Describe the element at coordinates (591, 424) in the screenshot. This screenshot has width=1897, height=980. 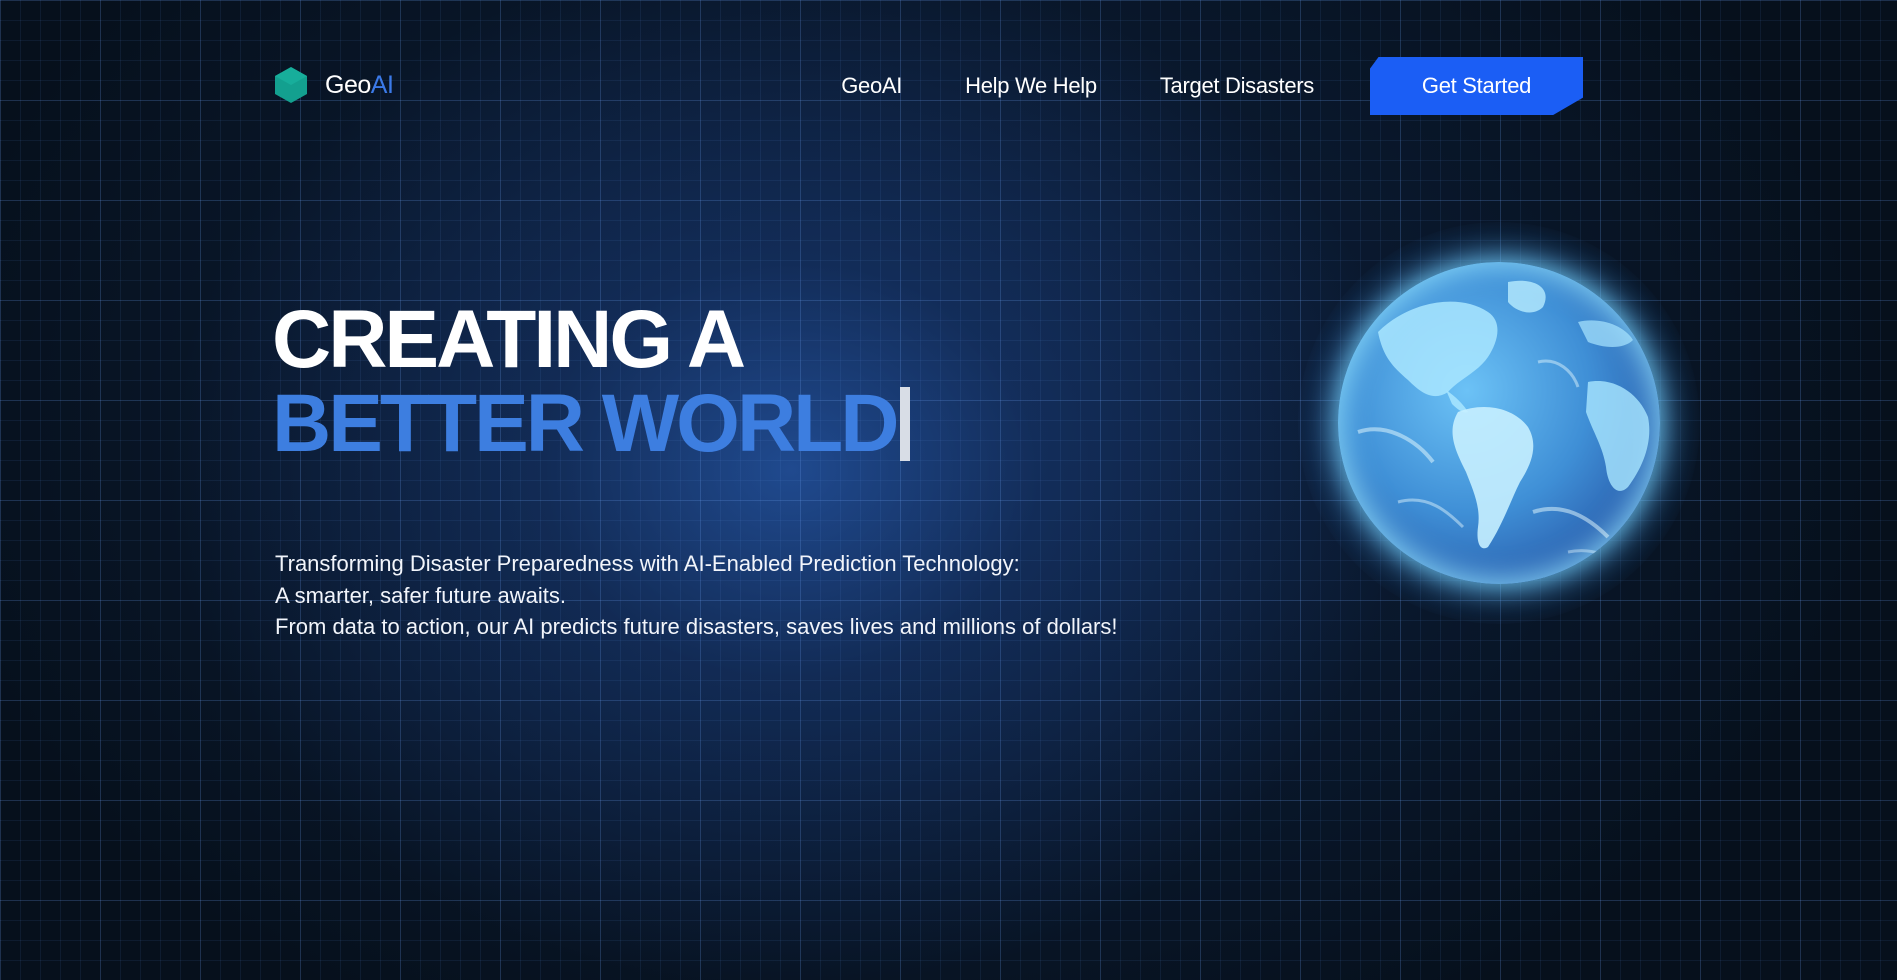
I see `hero-title-line-2: BETTER WORLD` at that location.